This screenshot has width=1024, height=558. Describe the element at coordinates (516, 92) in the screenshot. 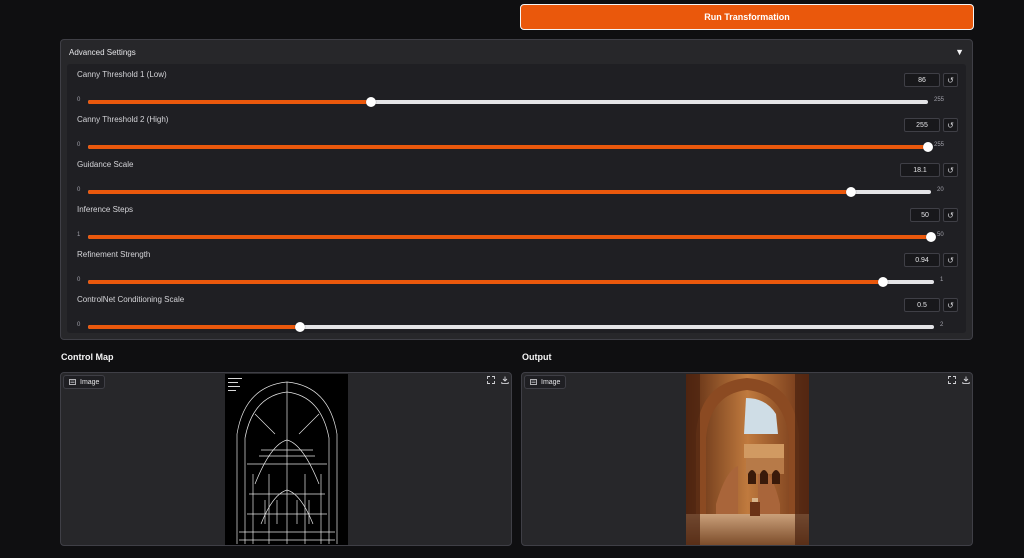

I see `slider-row: Canny Threshold 1 (Low) 86 ↺ 0 255` at that location.